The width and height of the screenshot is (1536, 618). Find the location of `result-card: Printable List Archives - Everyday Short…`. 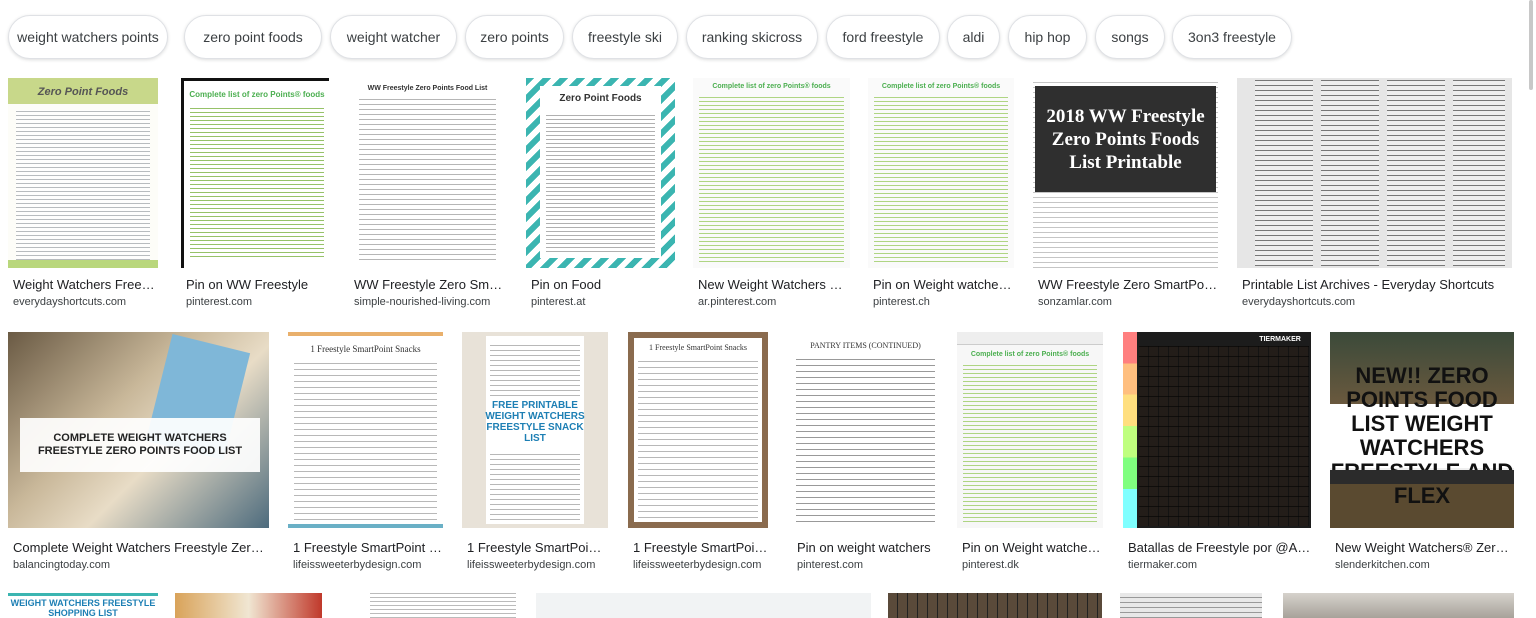

result-card: Printable List Archives - Everyday Short… is located at coordinates (1374, 198).